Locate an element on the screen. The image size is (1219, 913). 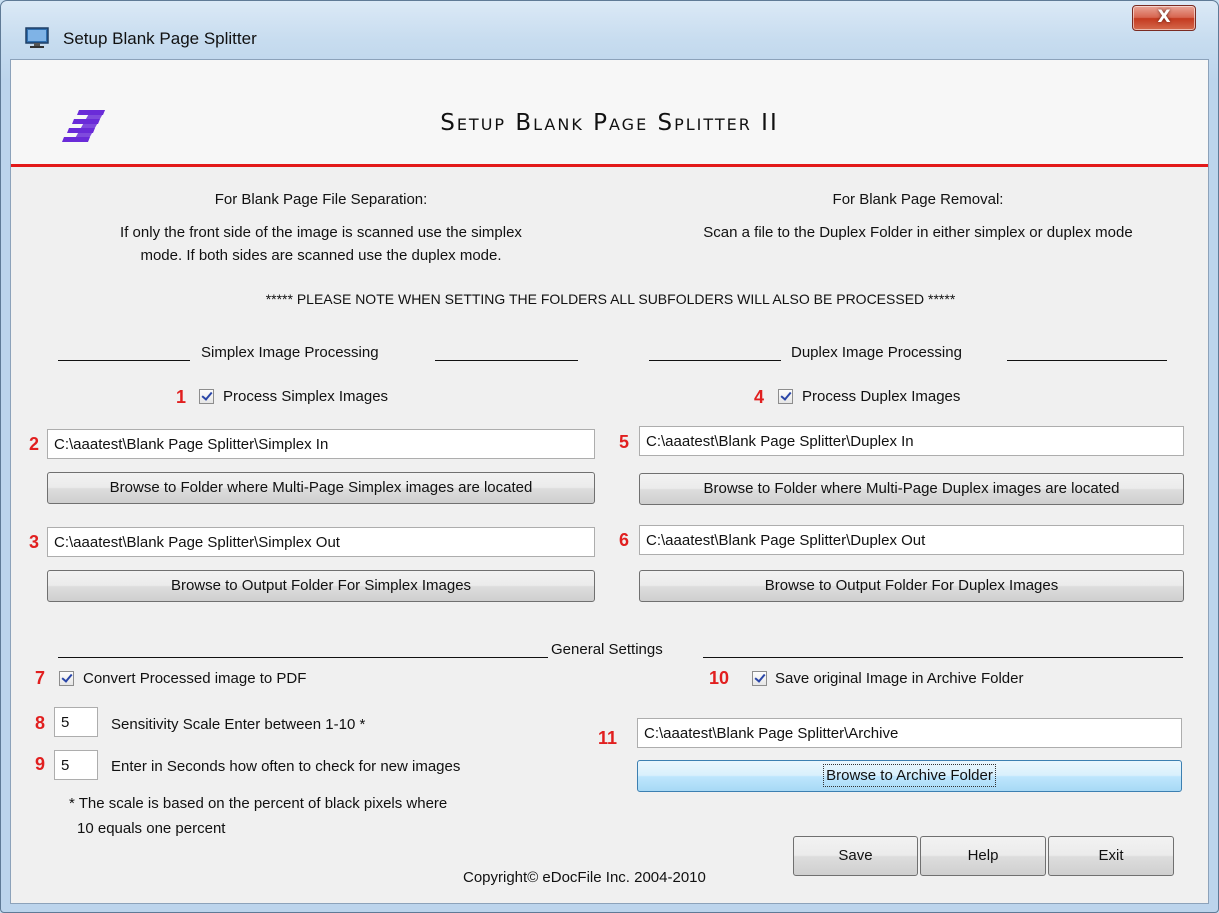
simplex-process-label: Process Simplex Images is located at coordinates (306, 396).